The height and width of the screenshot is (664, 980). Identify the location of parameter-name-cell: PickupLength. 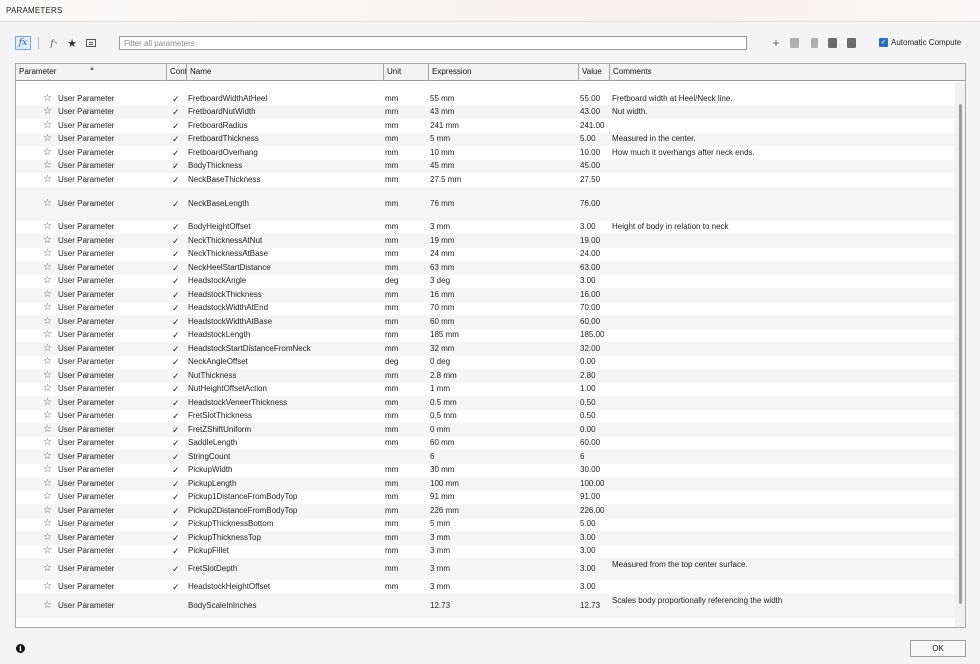
(212, 483).